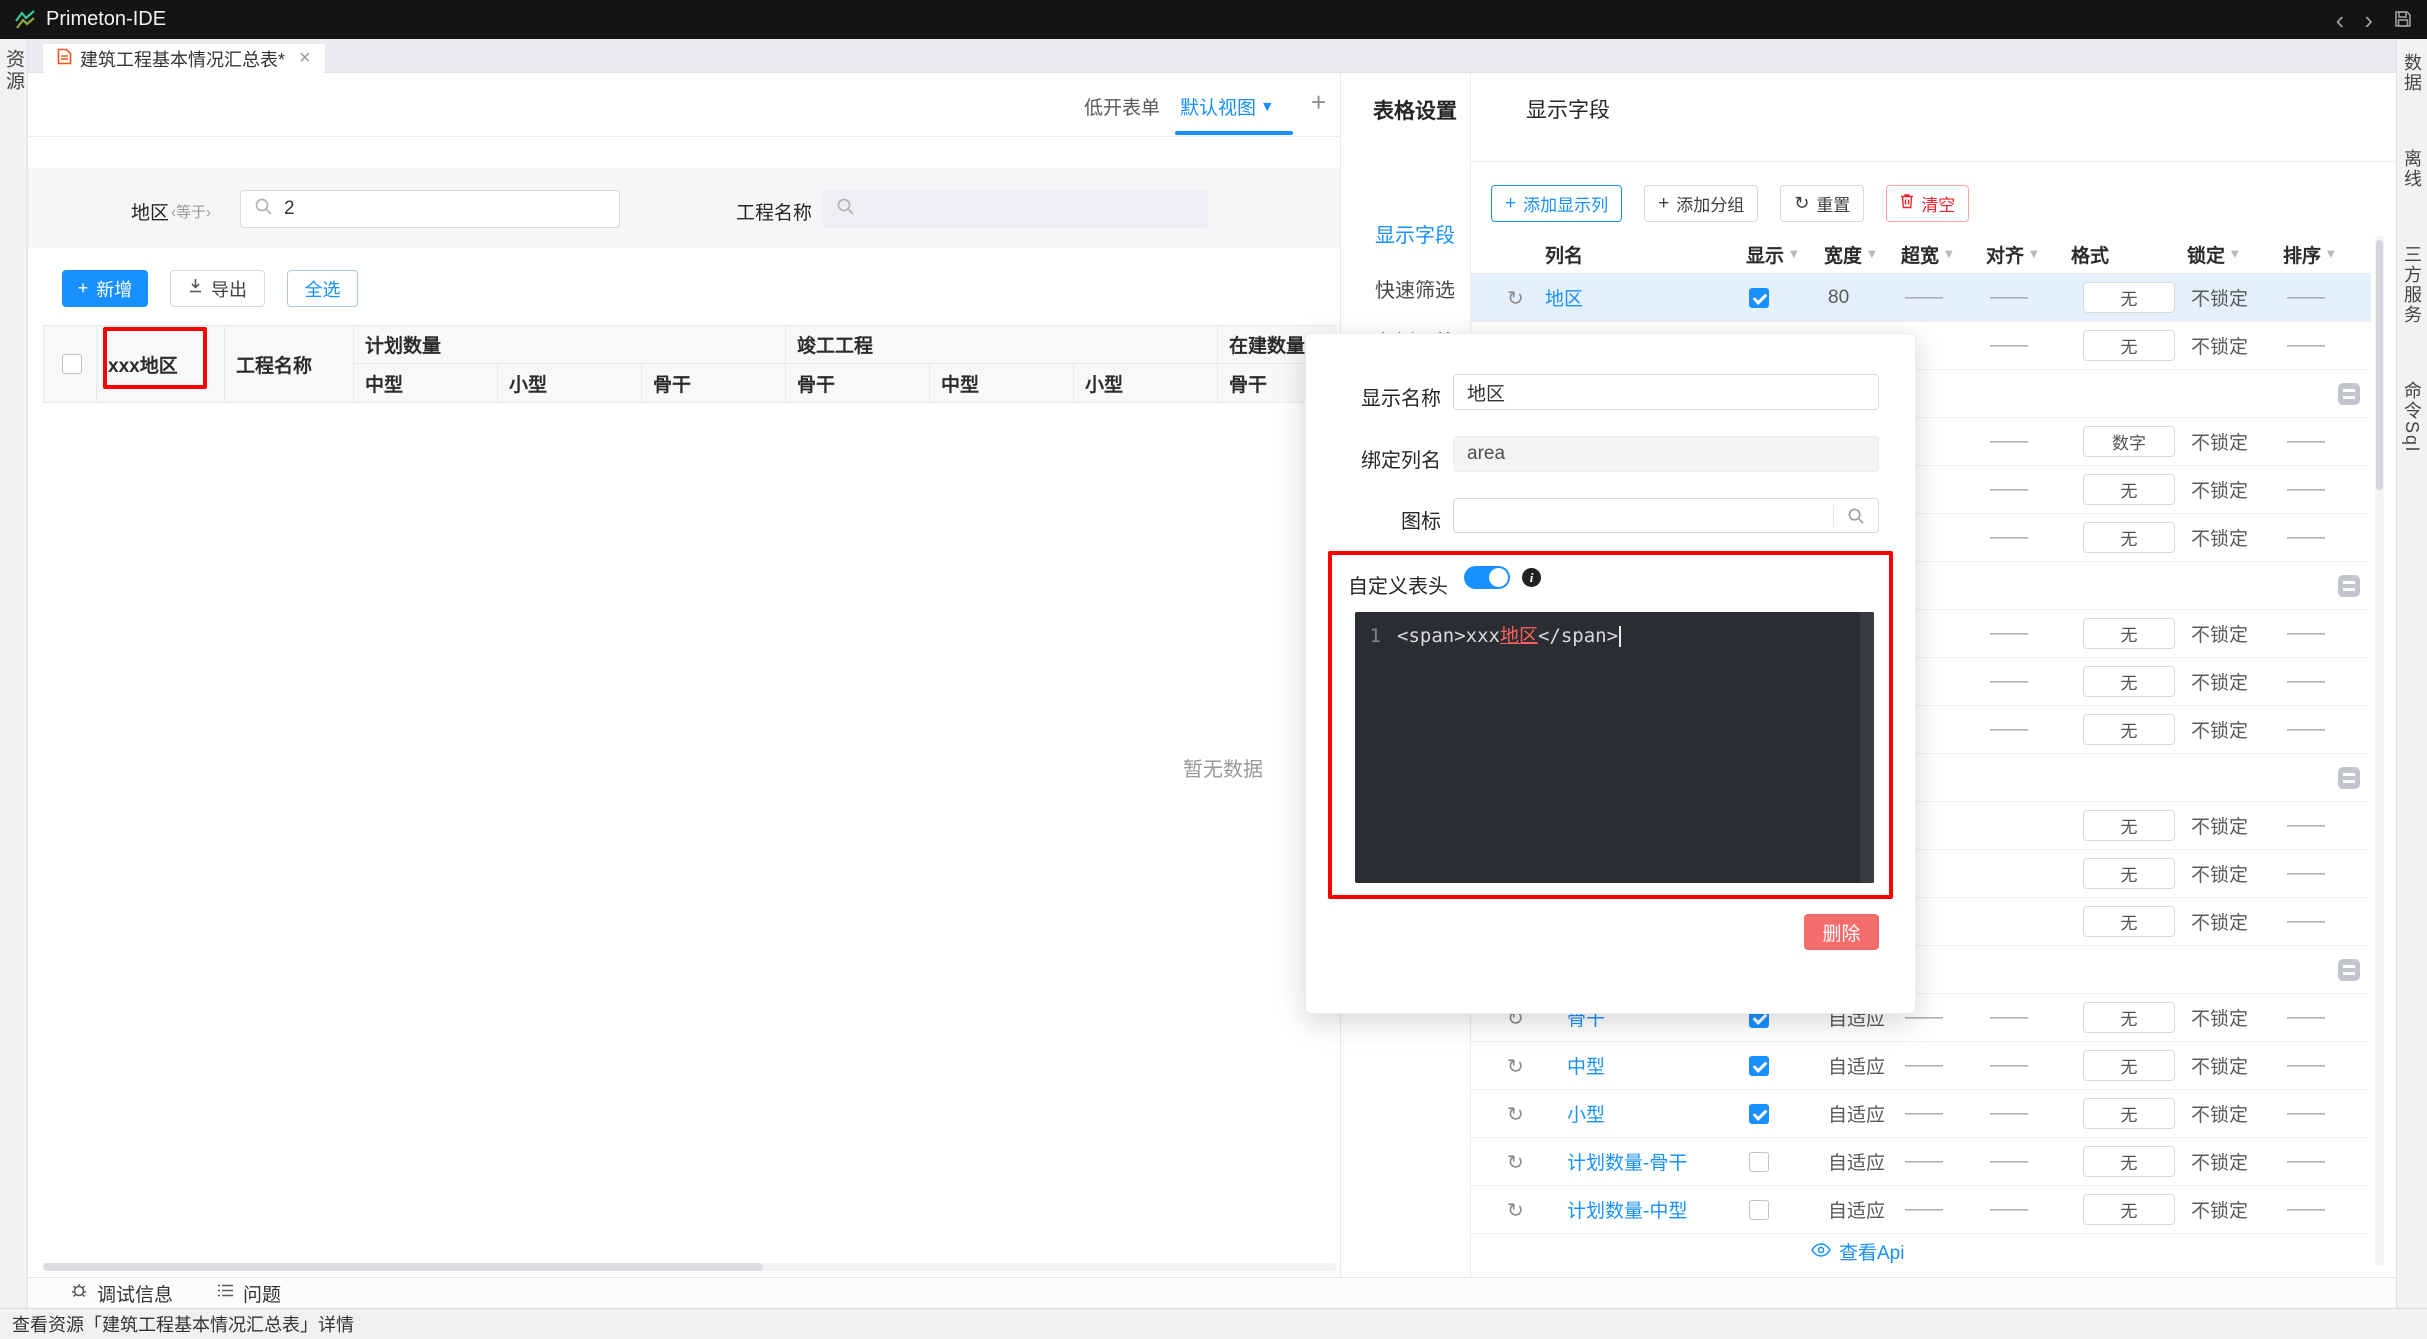 The image size is (2427, 1339). I want to click on select-all-button: 全选, so click(322, 288).